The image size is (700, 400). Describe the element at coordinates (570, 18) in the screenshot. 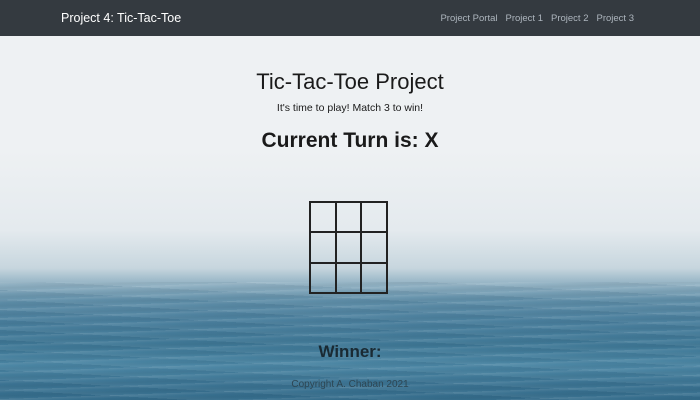

I see `nav-link-project-2: Project 2` at that location.